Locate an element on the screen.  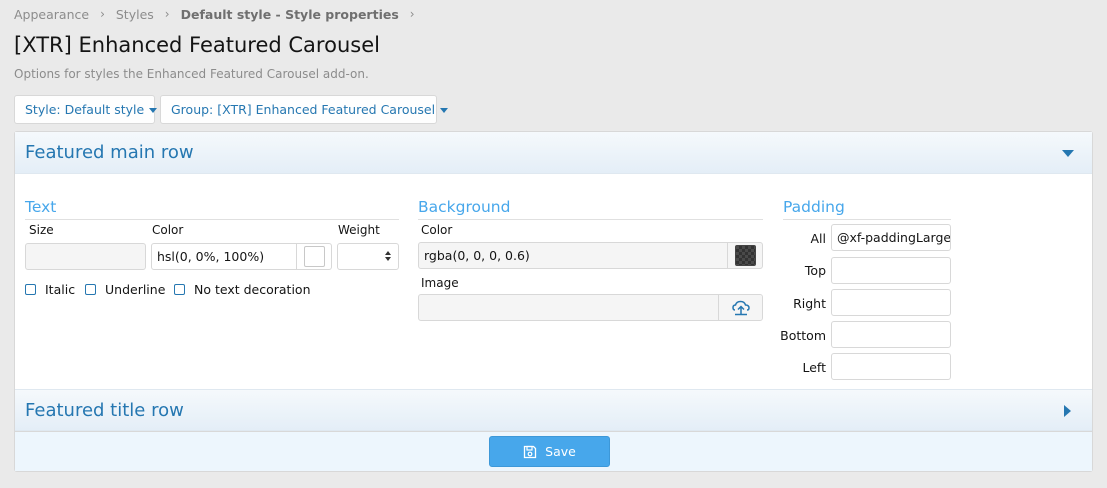
save-icon is located at coordinates (530, 452).